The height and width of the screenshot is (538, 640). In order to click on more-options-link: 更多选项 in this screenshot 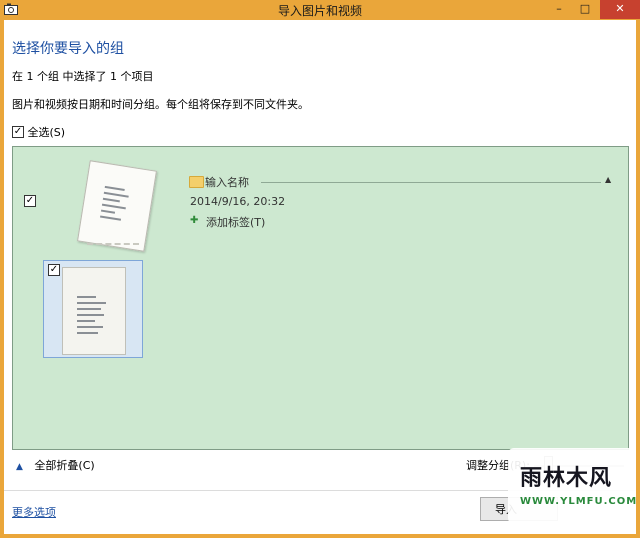, I will do `click(34, 512)`.